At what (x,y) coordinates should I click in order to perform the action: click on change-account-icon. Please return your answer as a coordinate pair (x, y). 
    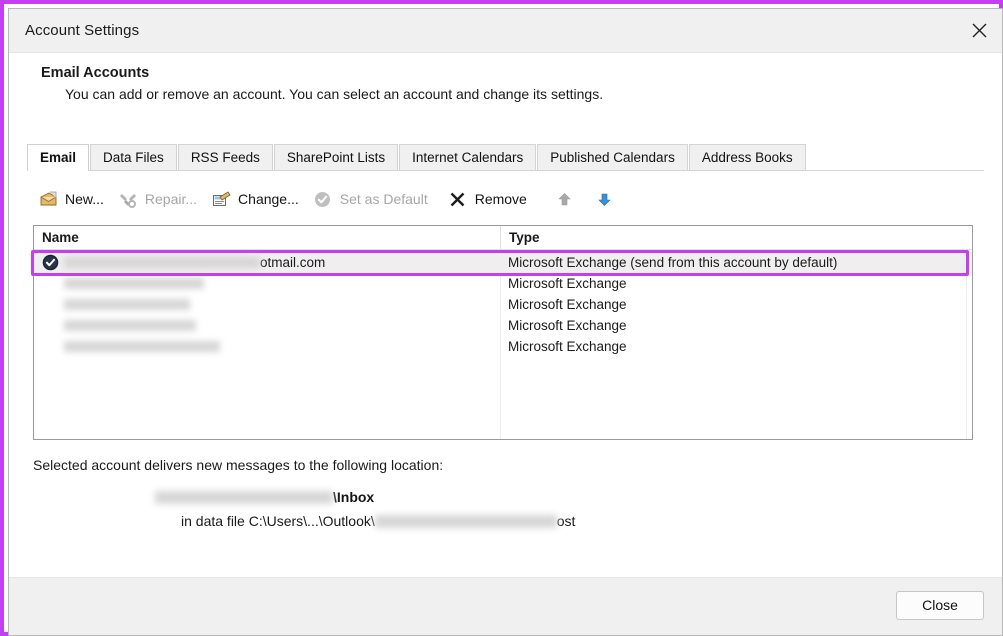
    Looking at the image, I should click on (221, 199).